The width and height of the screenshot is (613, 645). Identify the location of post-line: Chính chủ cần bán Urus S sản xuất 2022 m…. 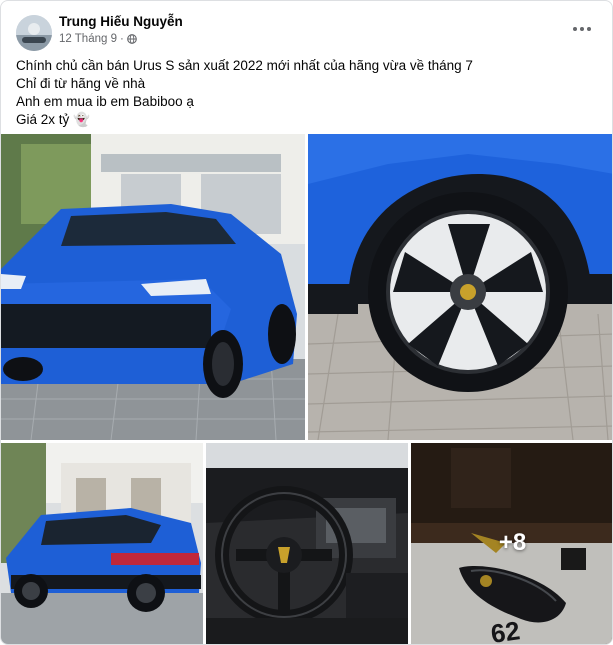
(244, 65).